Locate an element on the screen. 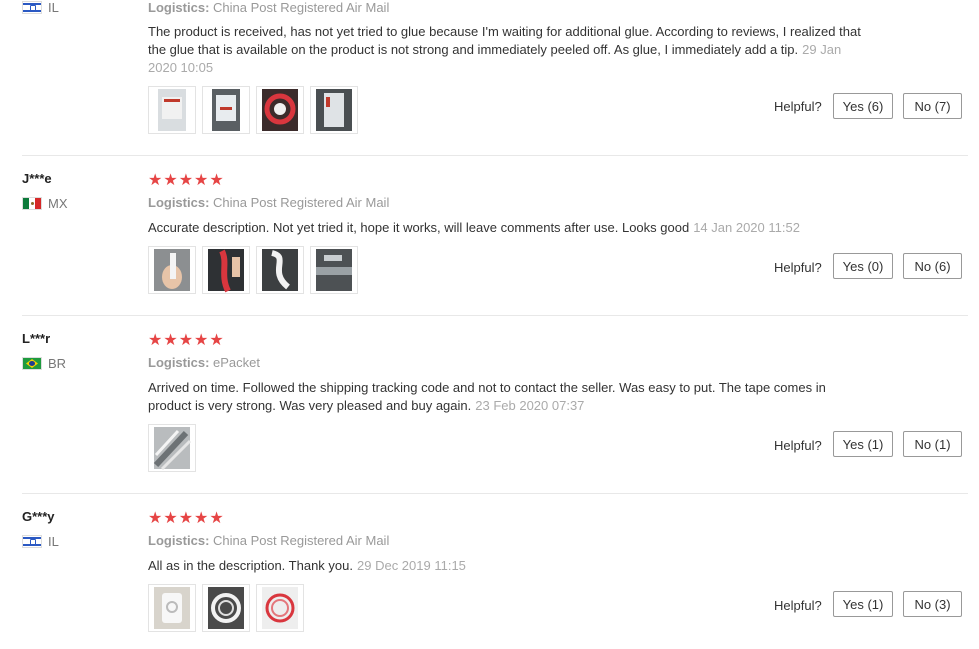  photo-hand-holding-strip-icon is located at coordinates (172, 270).